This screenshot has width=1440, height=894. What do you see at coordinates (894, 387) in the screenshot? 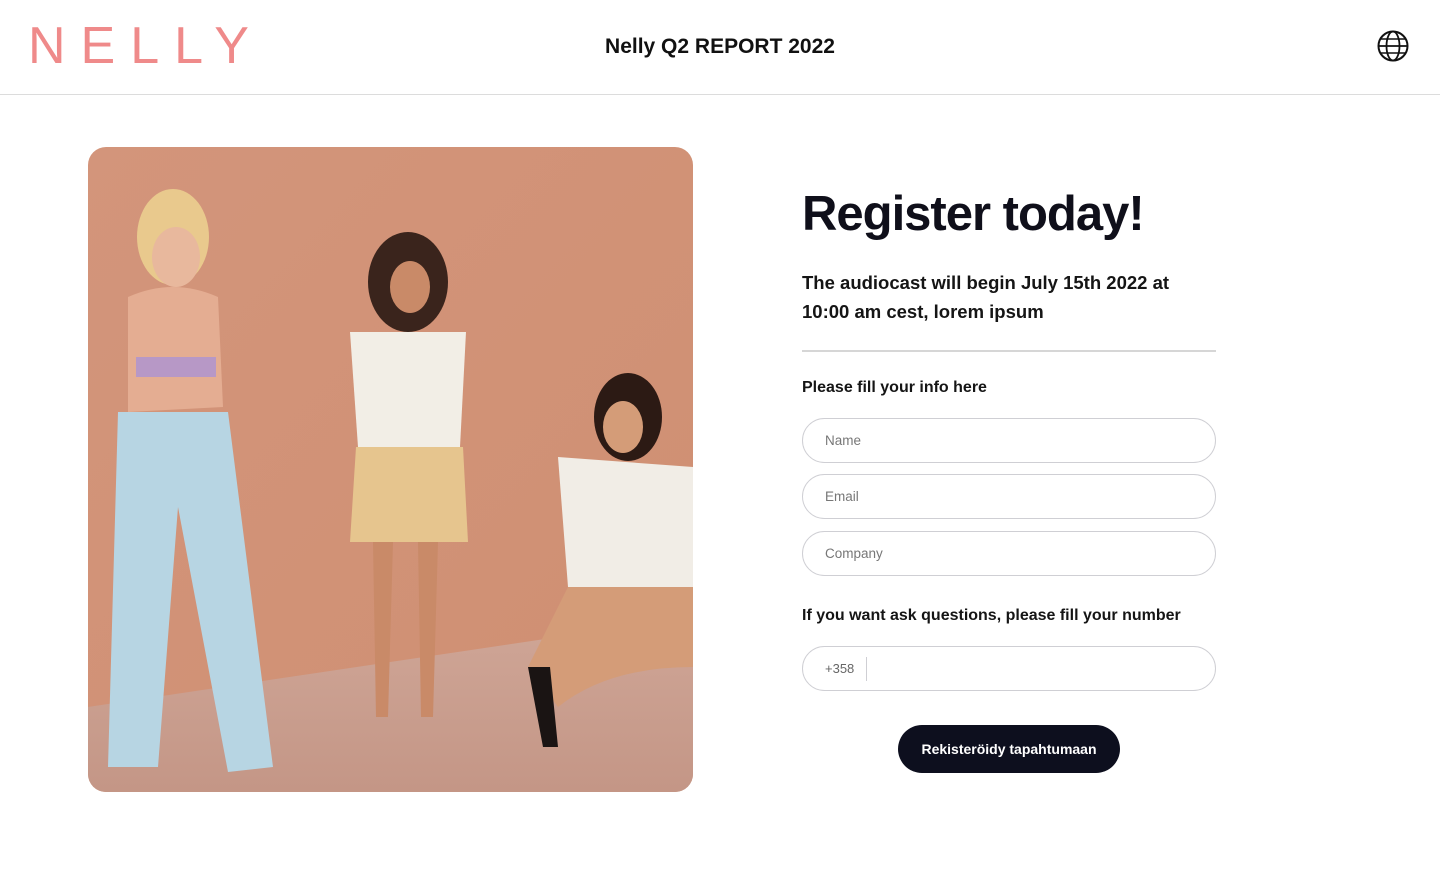
I see `info-section-label: Please fill your info here` at bounding box center [894, 387].